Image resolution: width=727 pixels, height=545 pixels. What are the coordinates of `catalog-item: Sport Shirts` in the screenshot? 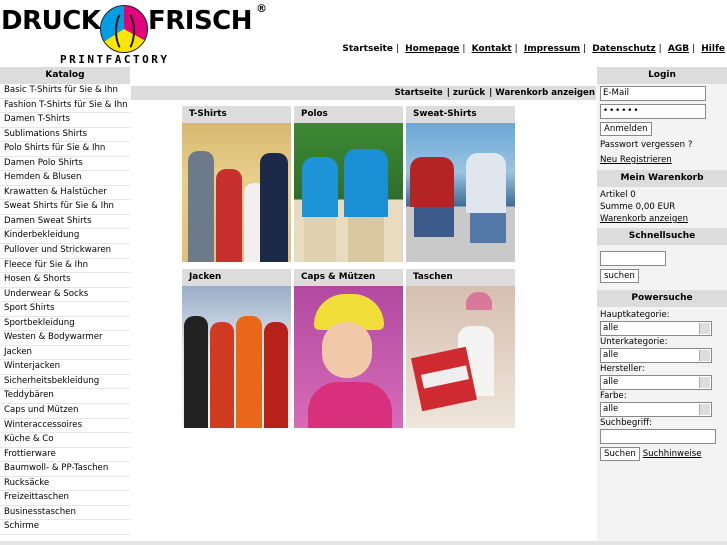 It's located at (65, 309).